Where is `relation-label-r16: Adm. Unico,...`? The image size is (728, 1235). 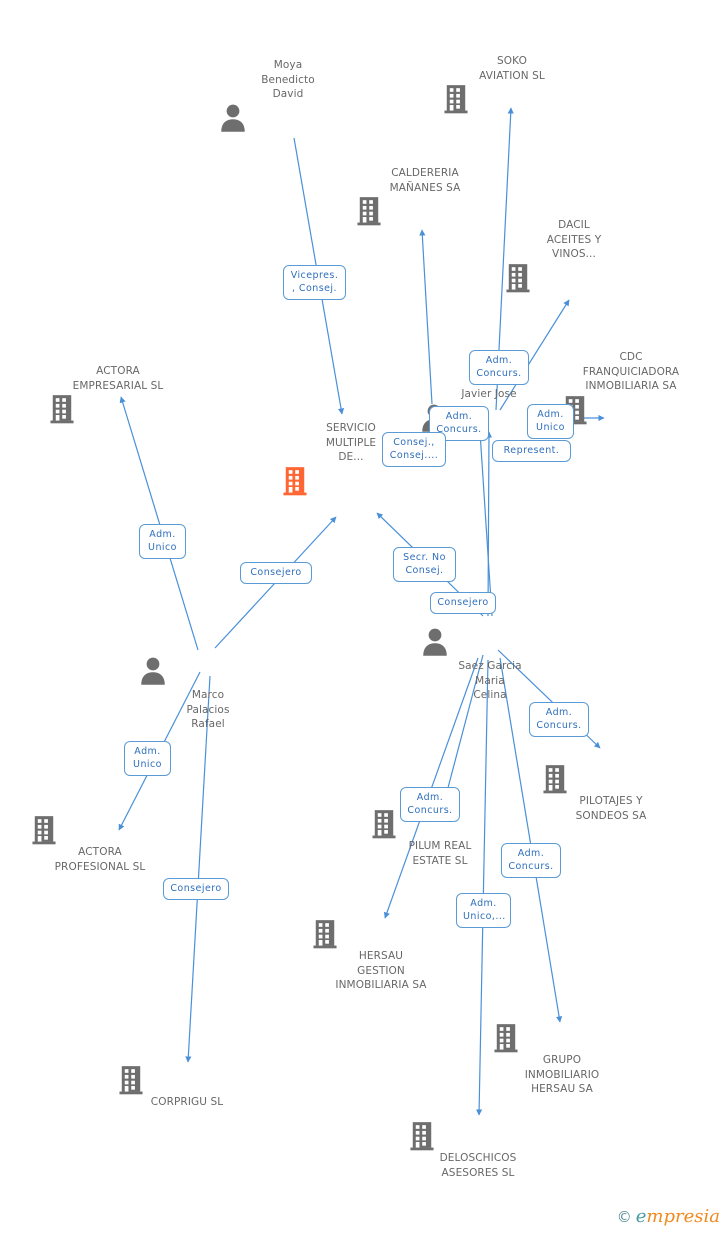 relation-label-r16: Adm. Unico,... is located at coordinates (483, 910).